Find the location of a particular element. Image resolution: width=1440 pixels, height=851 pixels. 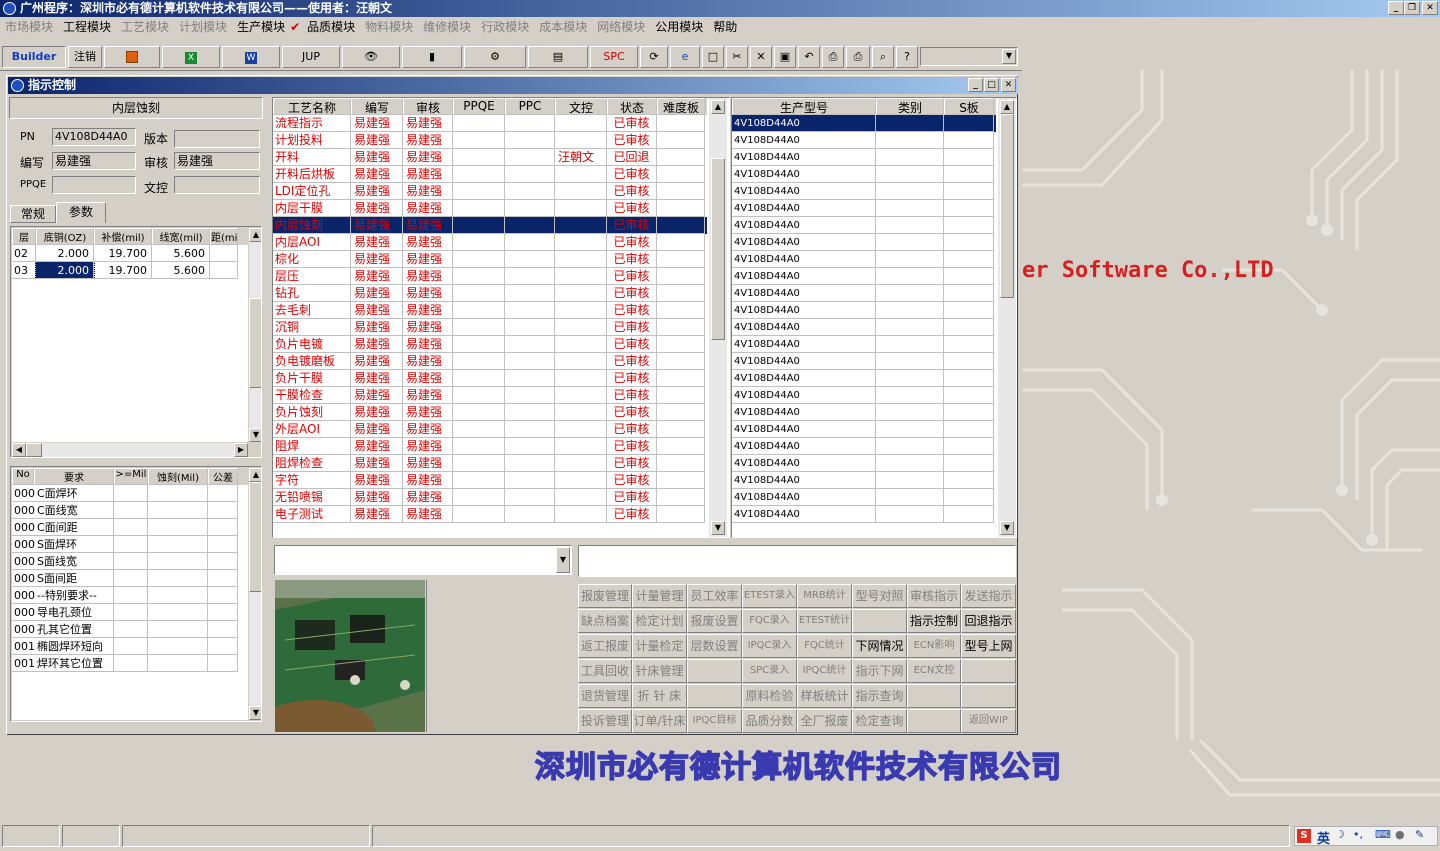

requirement-row: 000 S面焊环 is located at coordinates (130, 544).